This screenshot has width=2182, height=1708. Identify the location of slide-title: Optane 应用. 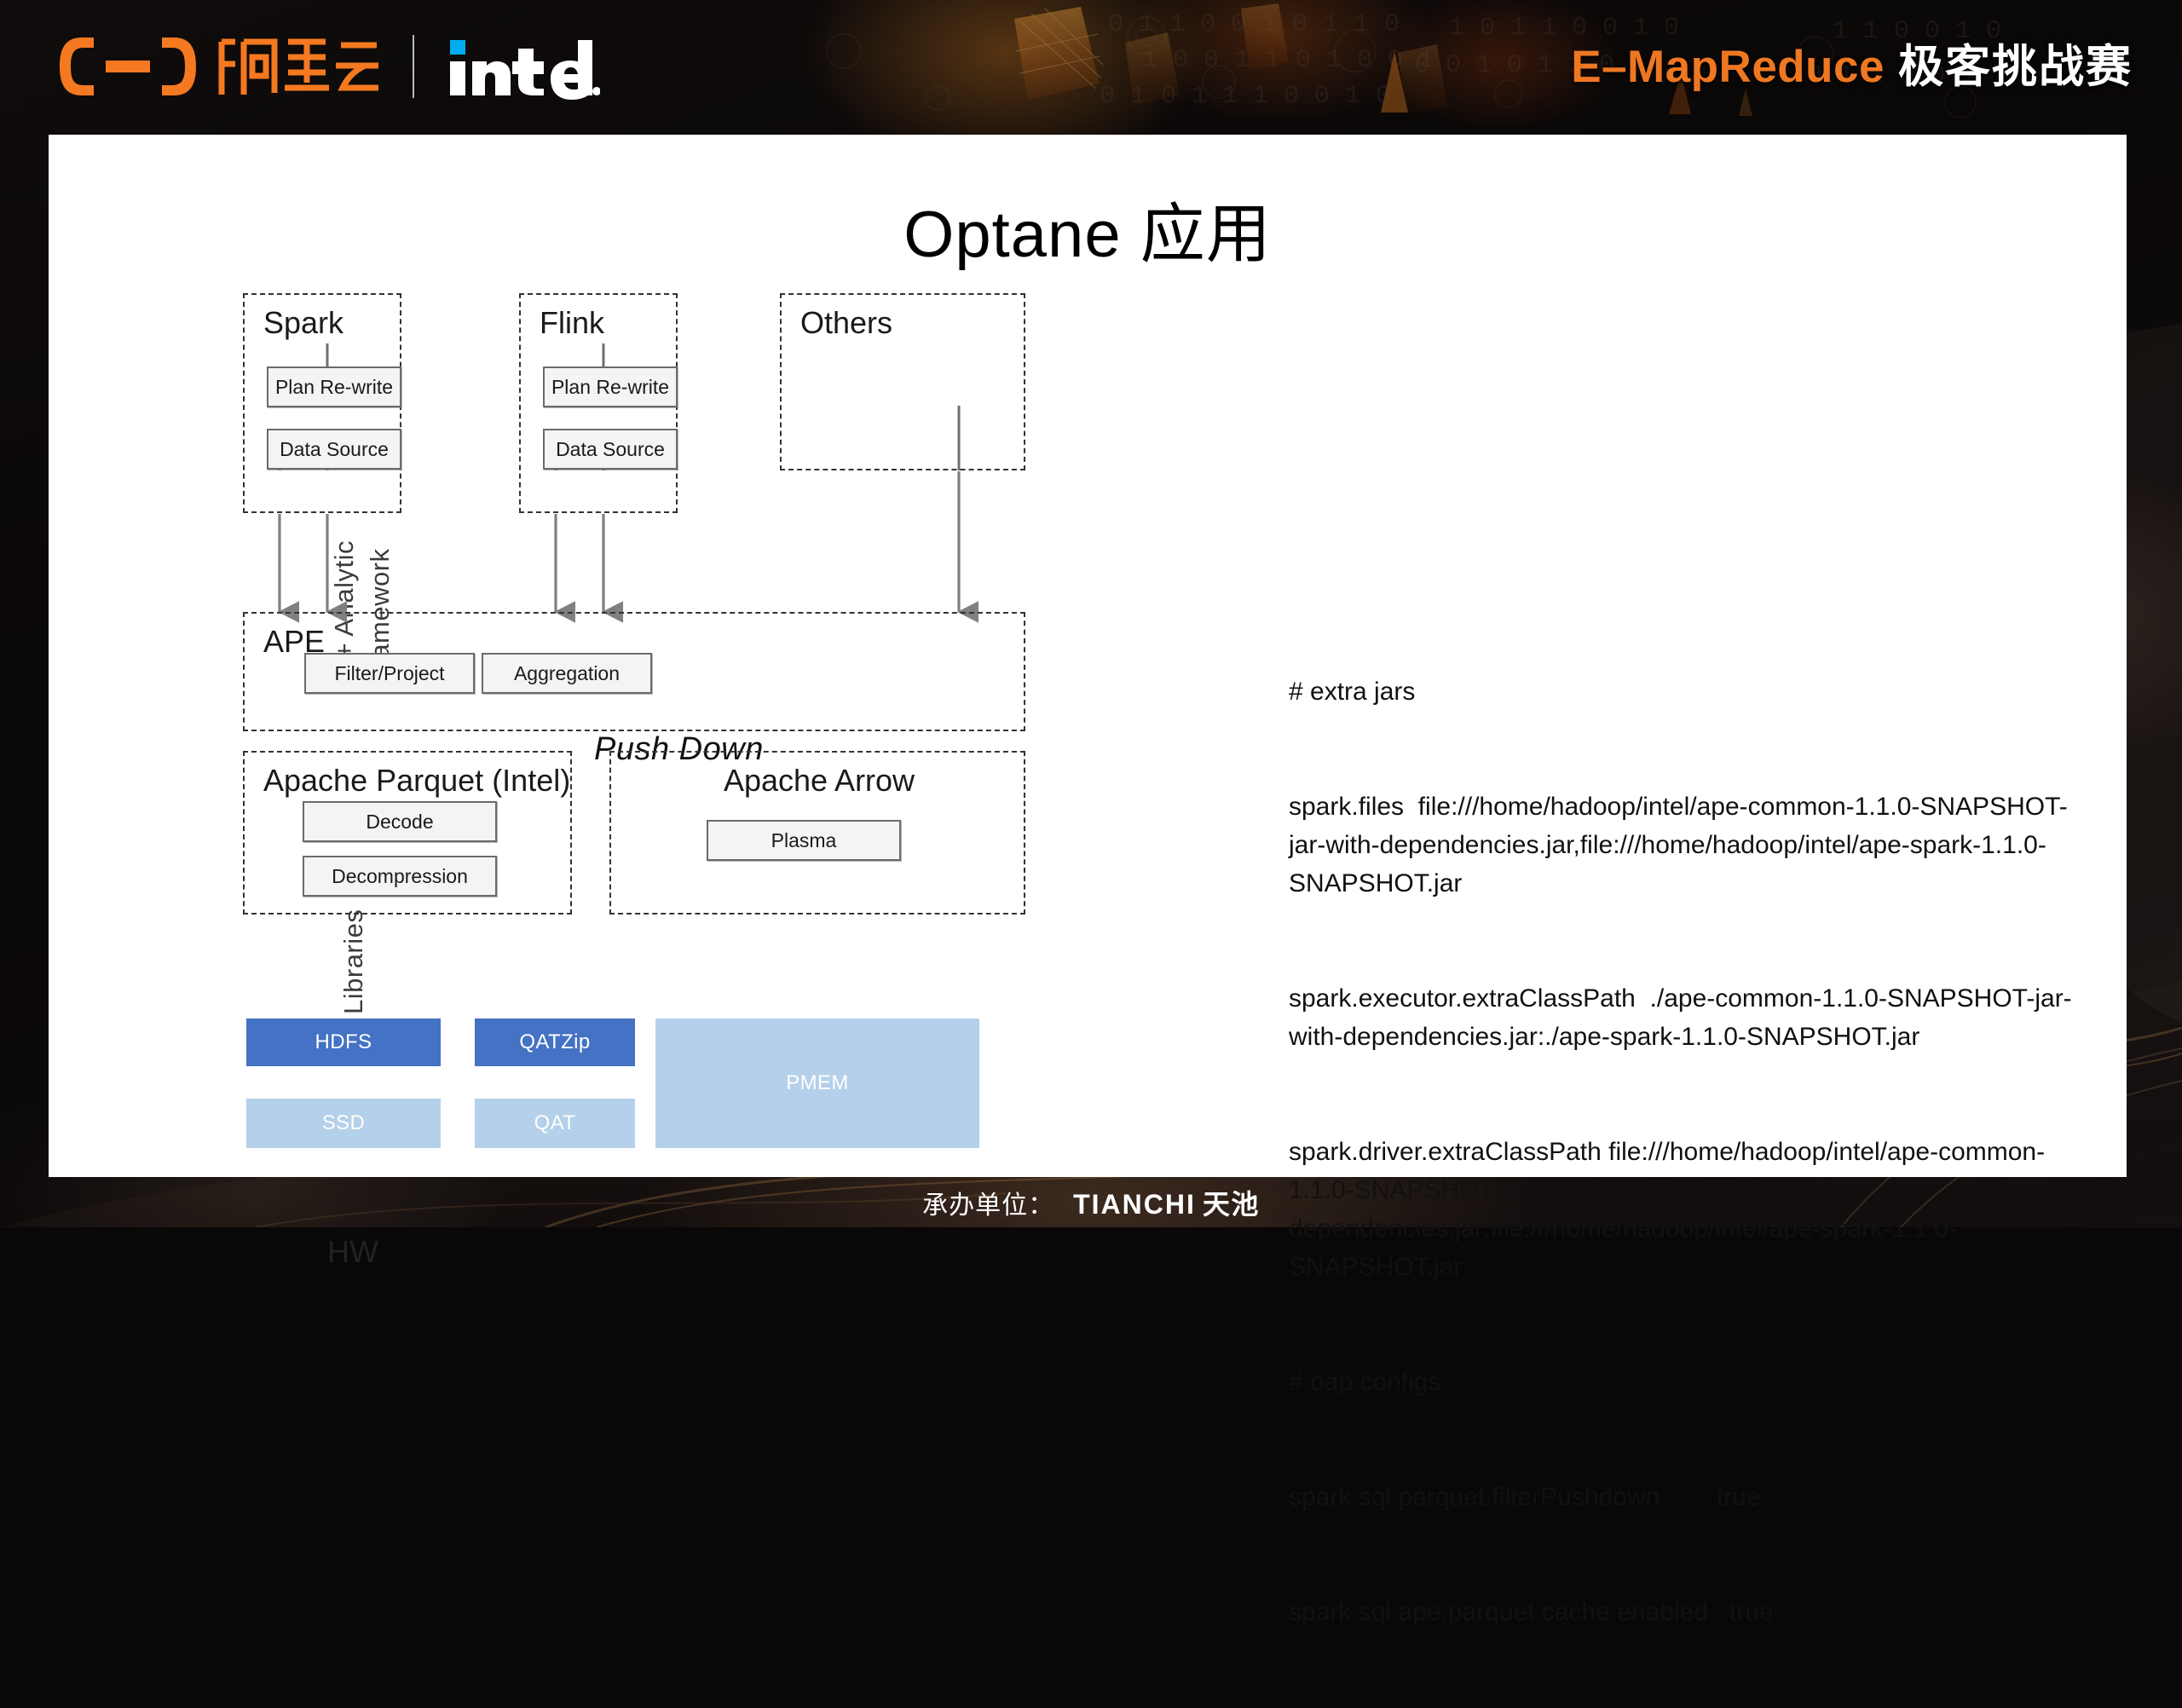
(1087, 235).